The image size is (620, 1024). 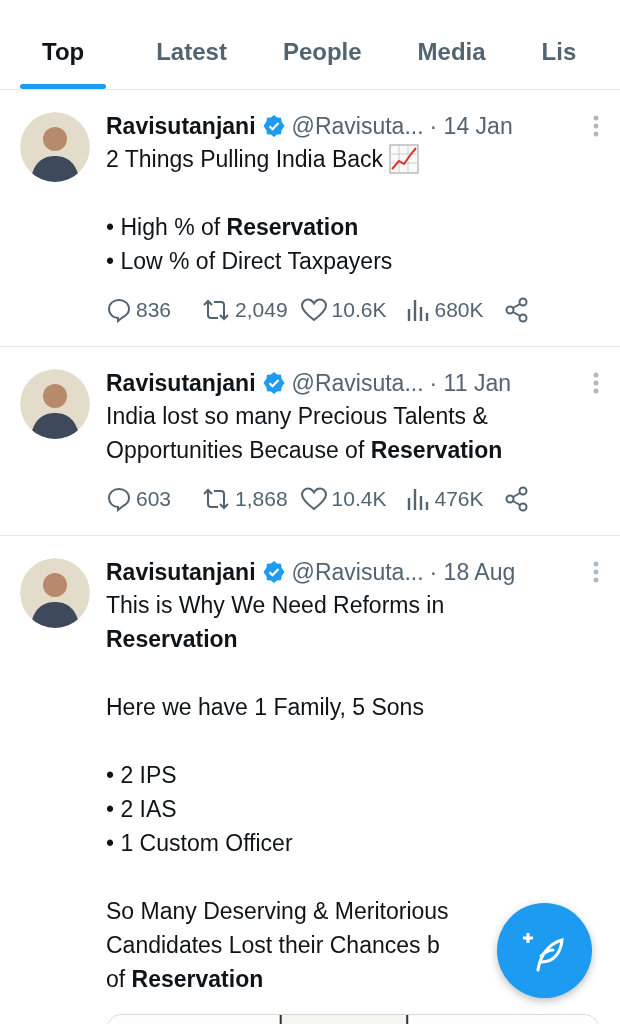 What do you see at coordinates (265, 707) in the screenshot?
I see `post-text: Here we have 1 Family, 5 Sons` at bounding box center [265, 707].